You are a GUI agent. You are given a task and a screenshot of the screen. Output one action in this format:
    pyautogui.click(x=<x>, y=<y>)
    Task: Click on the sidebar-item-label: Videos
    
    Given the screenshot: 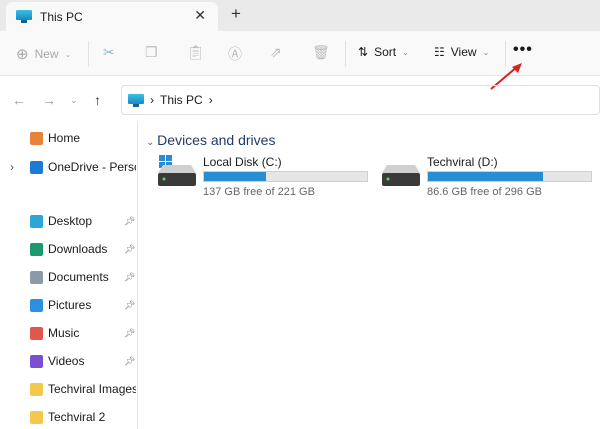 What is the action you would take?
    pyautogui.click(x=66, y=361)
    